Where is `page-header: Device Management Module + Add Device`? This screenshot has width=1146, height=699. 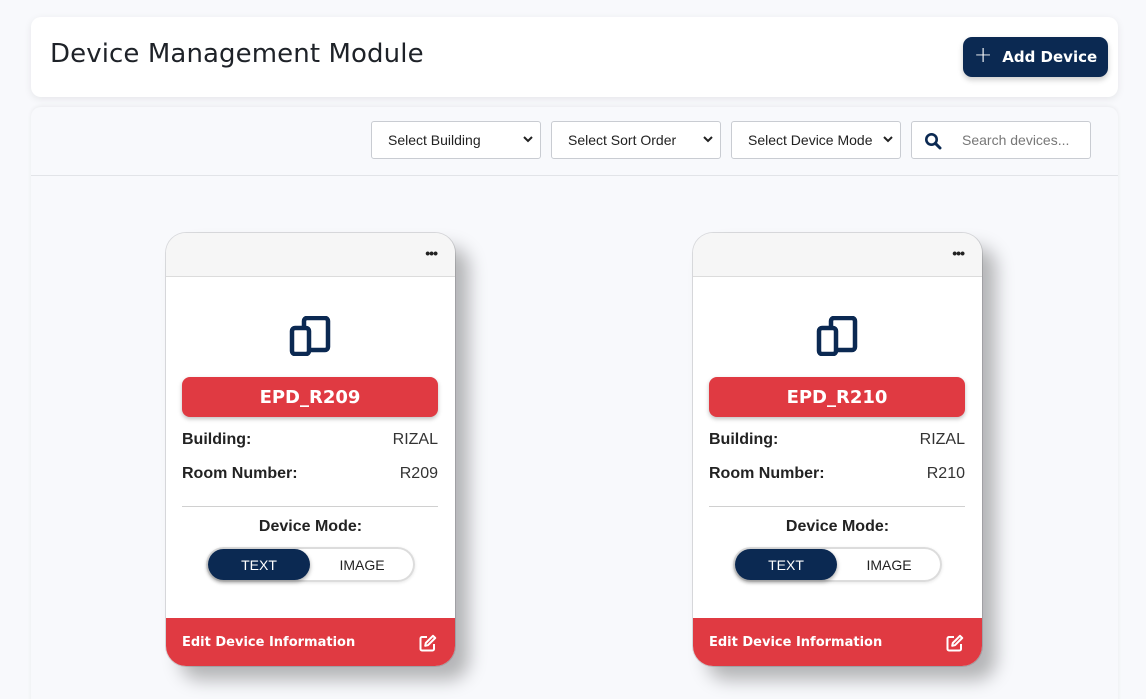 page-header: Device Management Module + Add Device is located at coordinates (574, 57).